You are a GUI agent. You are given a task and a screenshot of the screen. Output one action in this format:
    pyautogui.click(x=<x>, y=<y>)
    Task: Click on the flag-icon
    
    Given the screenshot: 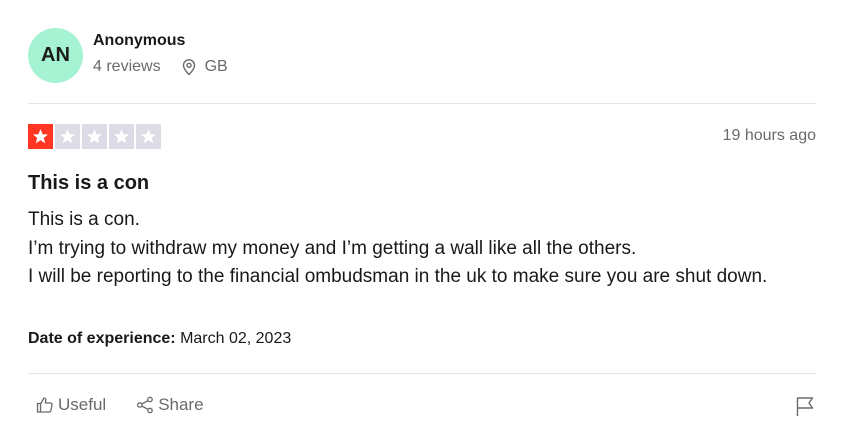 What is the action you would take?
    pyautogui.click(x=805, y=406)
    